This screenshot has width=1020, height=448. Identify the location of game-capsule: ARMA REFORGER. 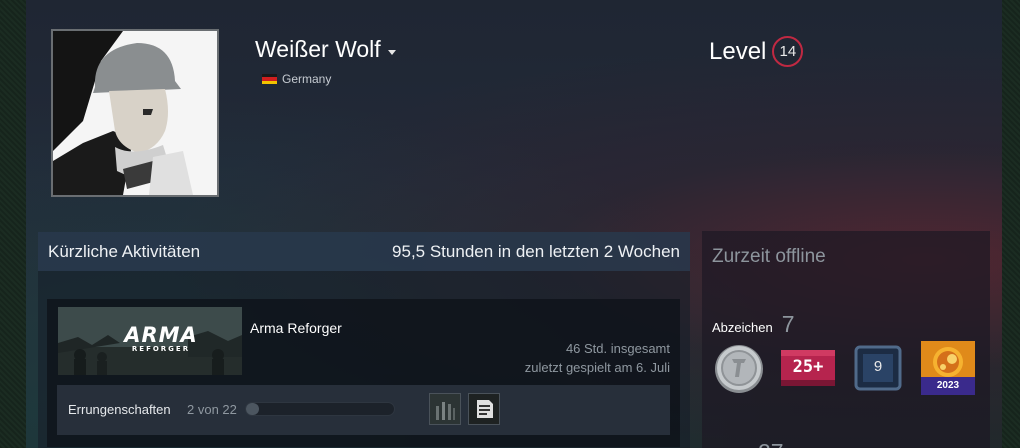
(150, 341).